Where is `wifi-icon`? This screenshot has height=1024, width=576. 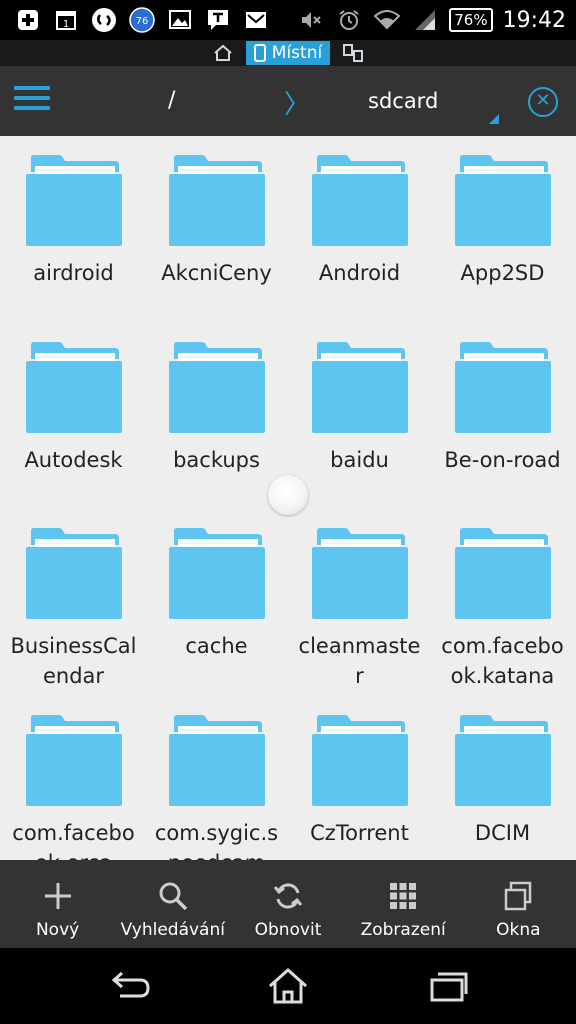
wifi-icon is located at coordinates (387, 20).